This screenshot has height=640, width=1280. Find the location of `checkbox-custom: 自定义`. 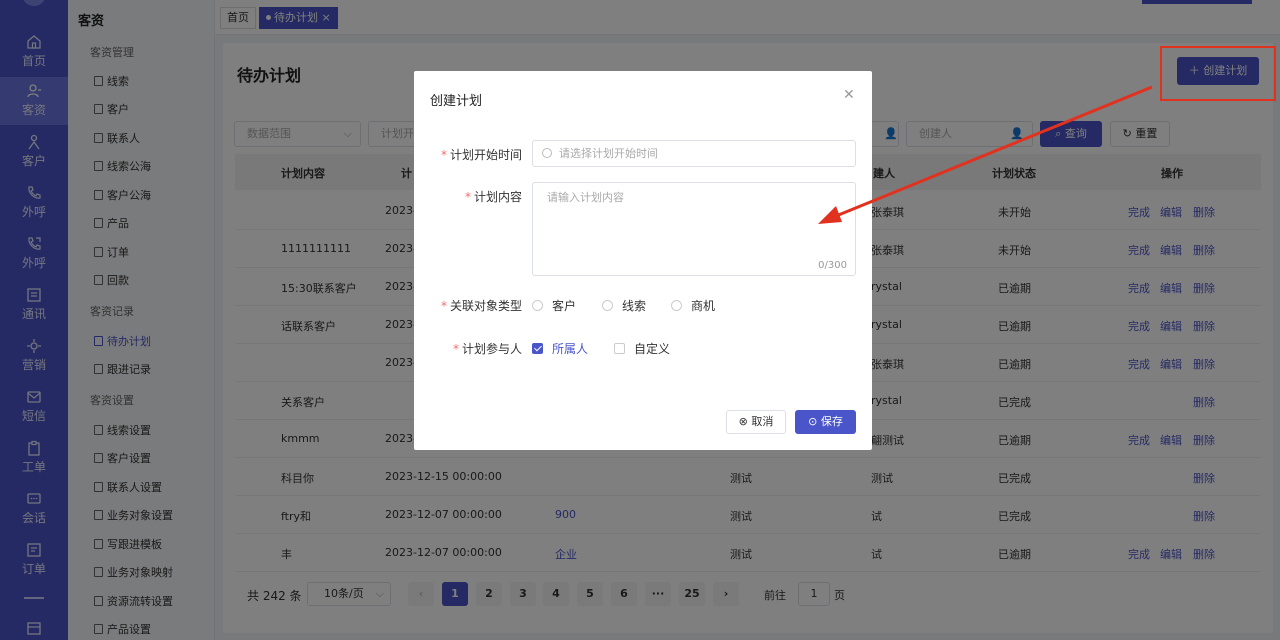

checkbox-custom: 自定义 is located at coordinates (642, 348).